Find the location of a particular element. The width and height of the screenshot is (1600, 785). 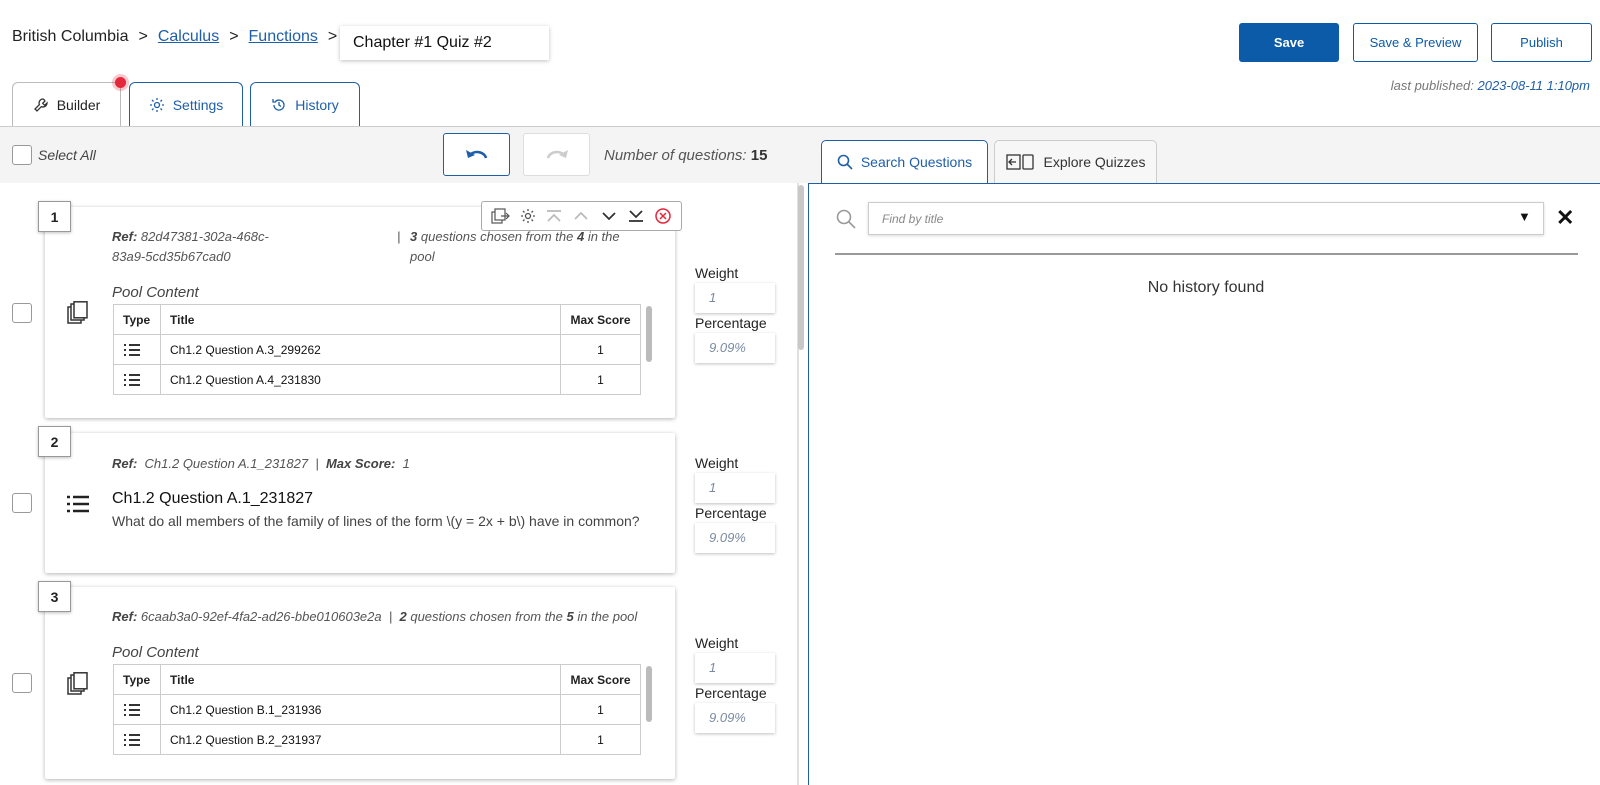

search-input: Find by title is located at coordinates (1206, 218).